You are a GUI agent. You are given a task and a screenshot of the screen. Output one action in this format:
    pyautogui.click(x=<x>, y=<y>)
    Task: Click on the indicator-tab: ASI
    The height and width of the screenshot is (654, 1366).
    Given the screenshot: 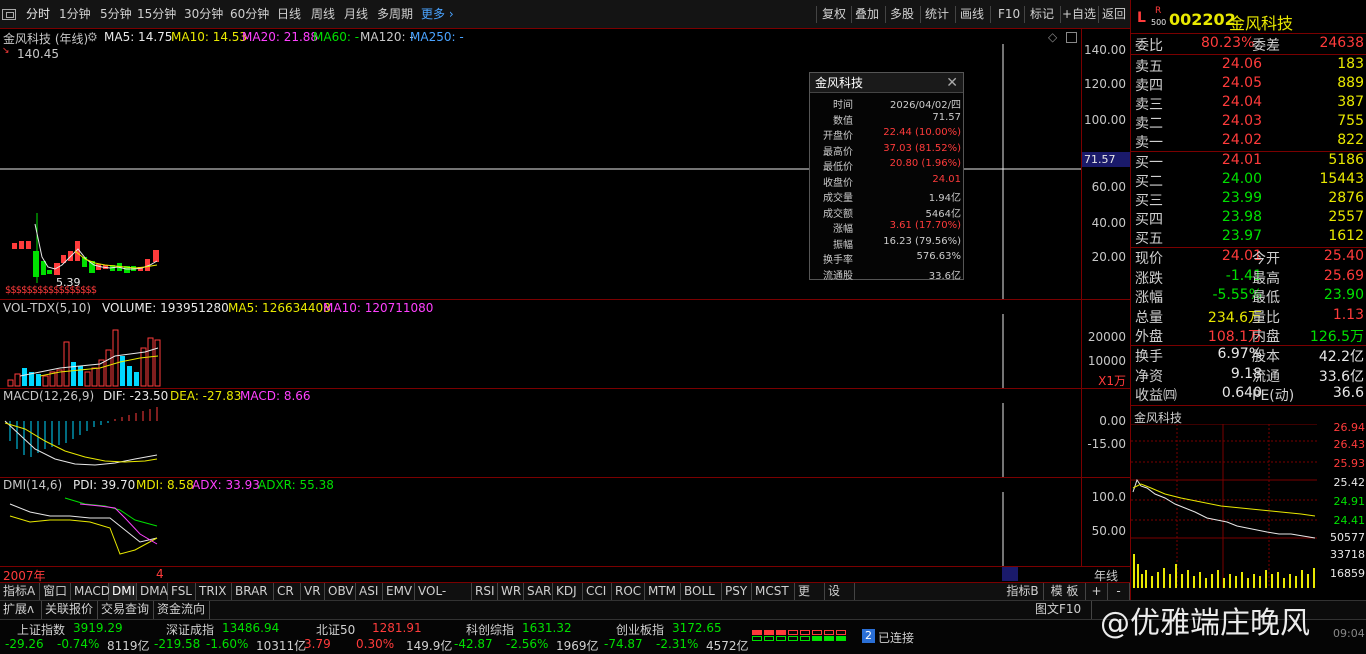 What is the action you would take?
    pyautogui.click(x=369, y=592)
    